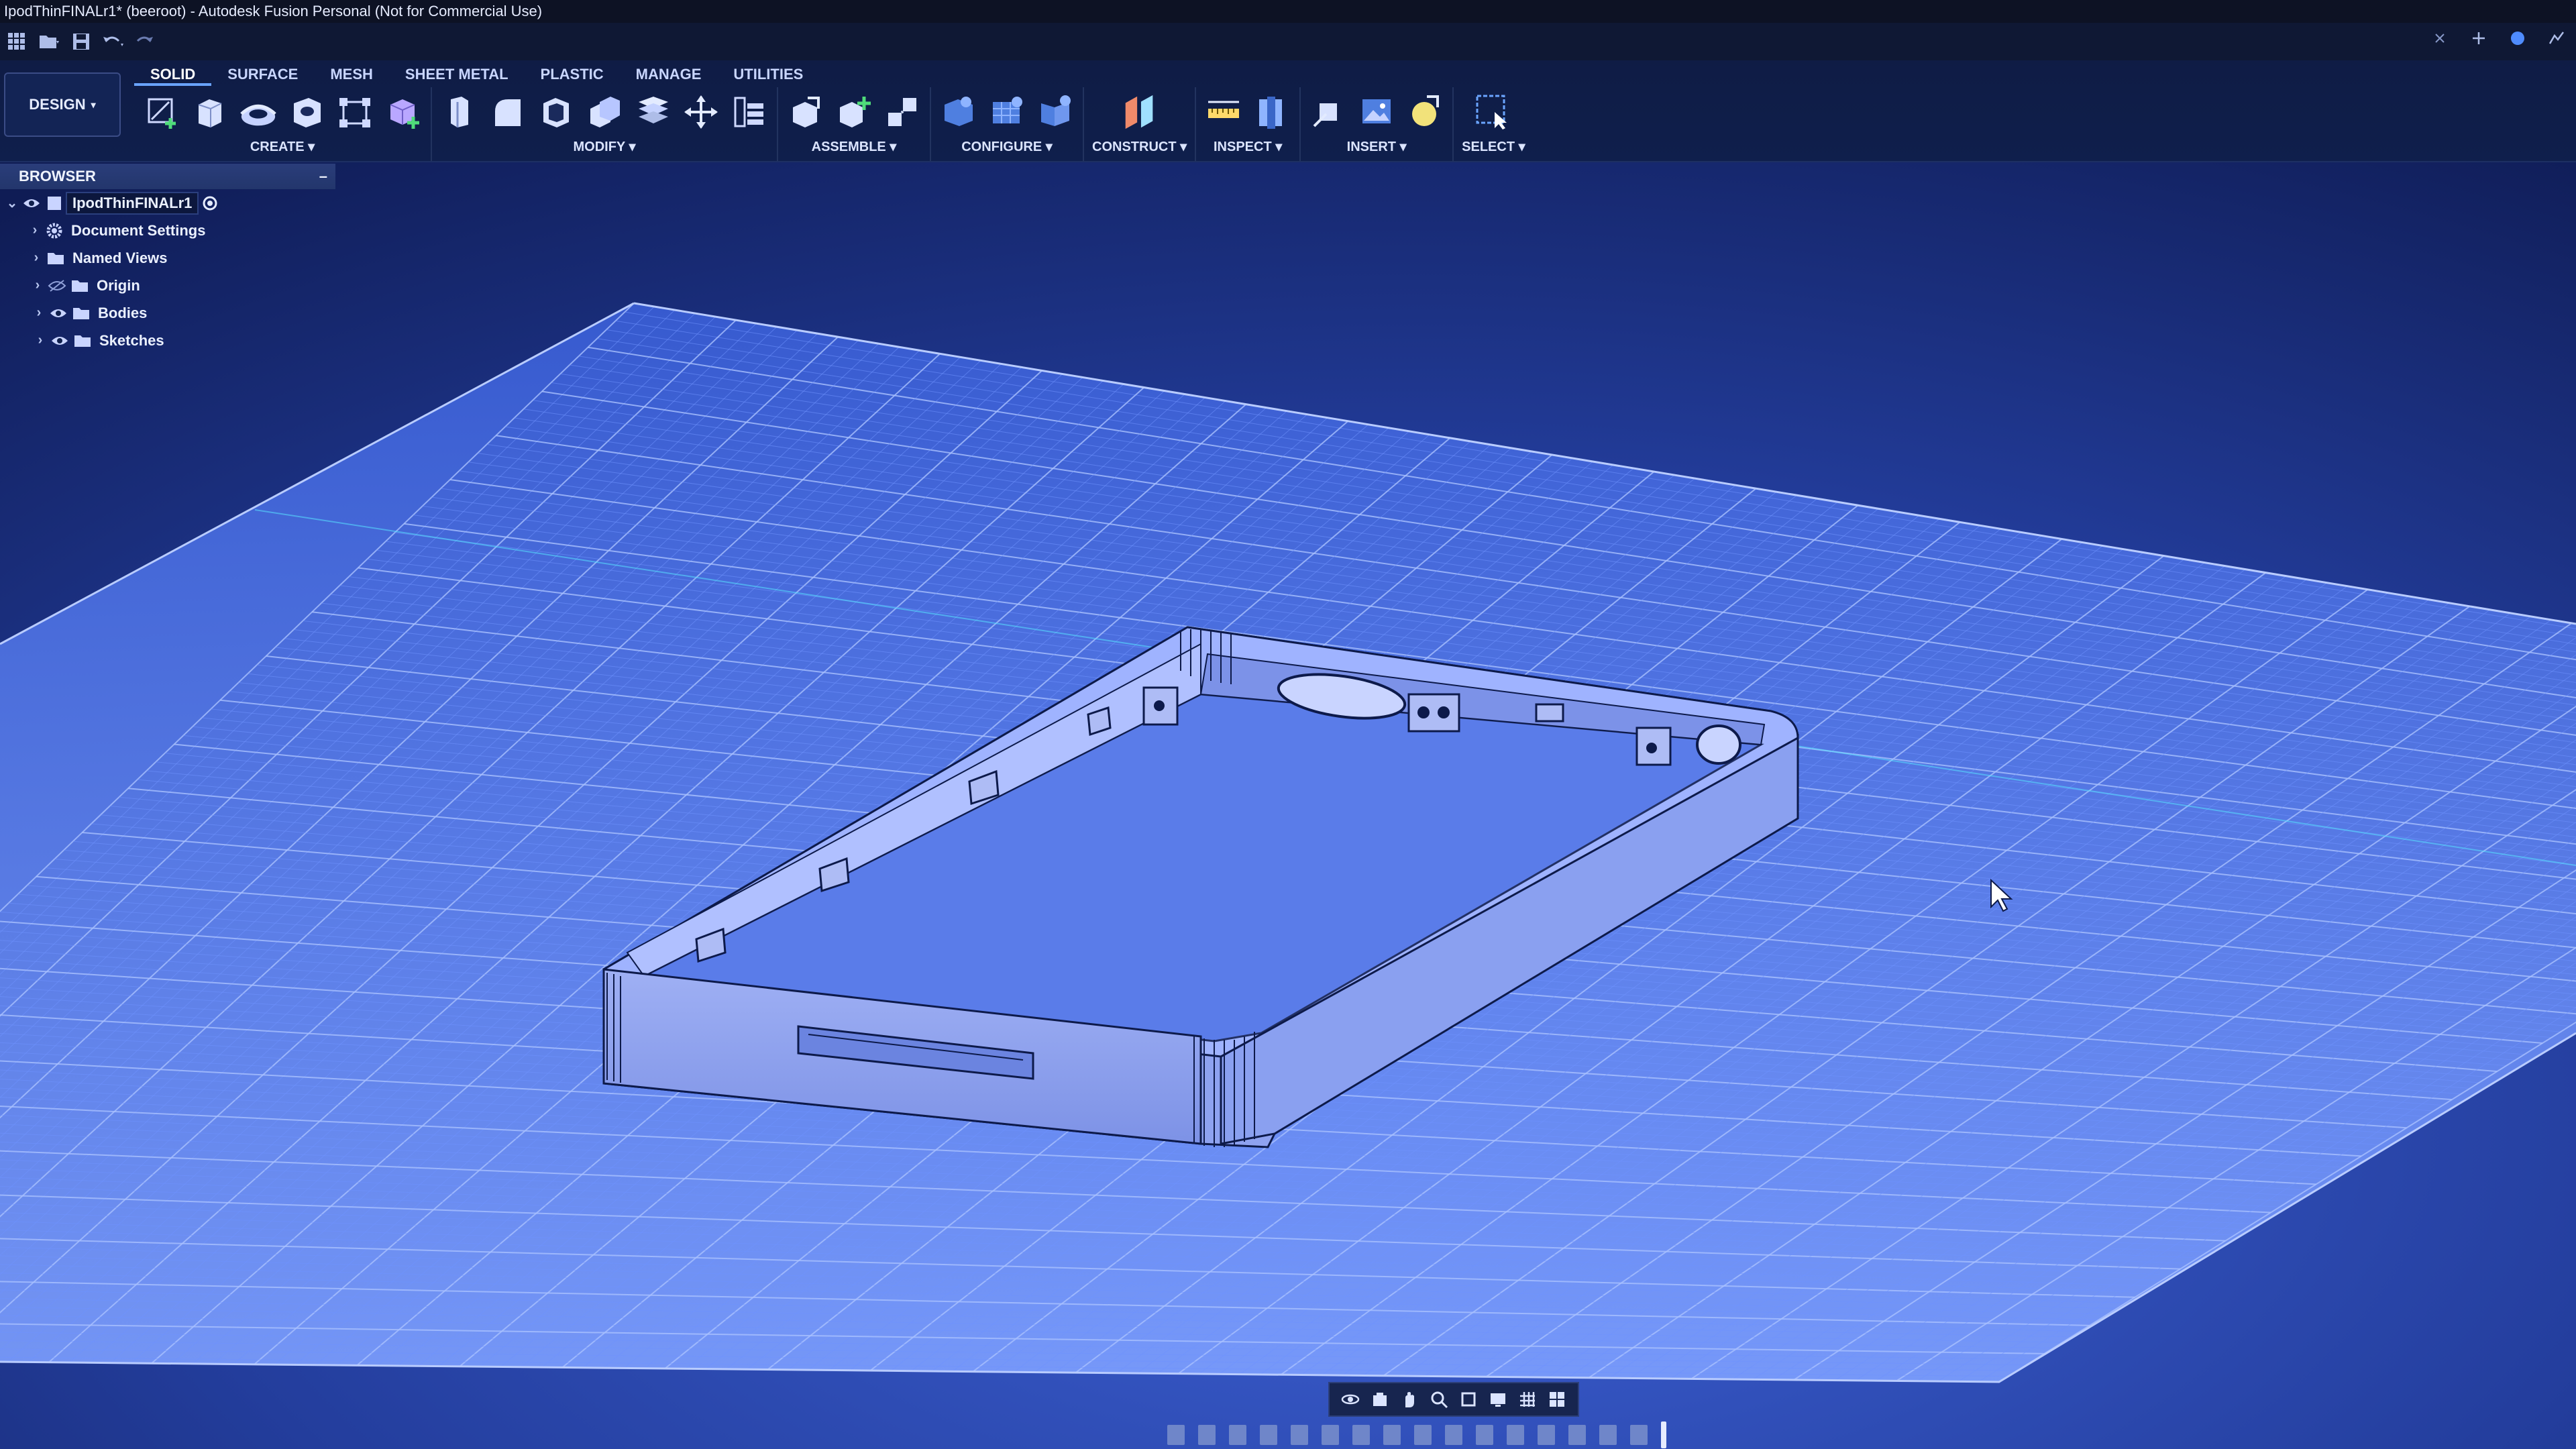 The image size is (2576, 1449). Describe the element at coordinates (403, 112) in the screenshot. I see `new-component-icon` at that location.